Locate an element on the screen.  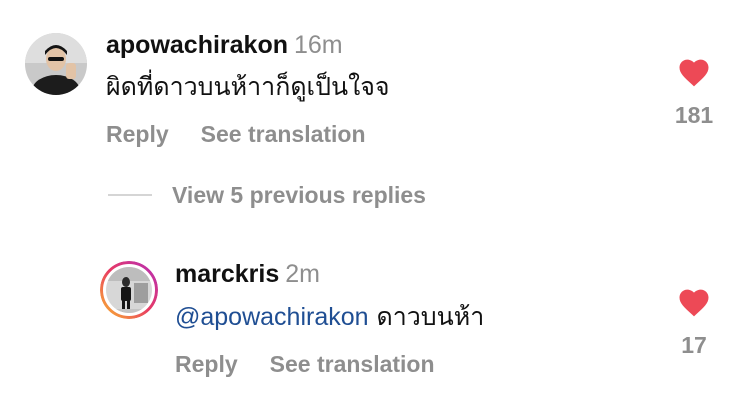
timestamp: 2m is located at coordinates (302, 274).